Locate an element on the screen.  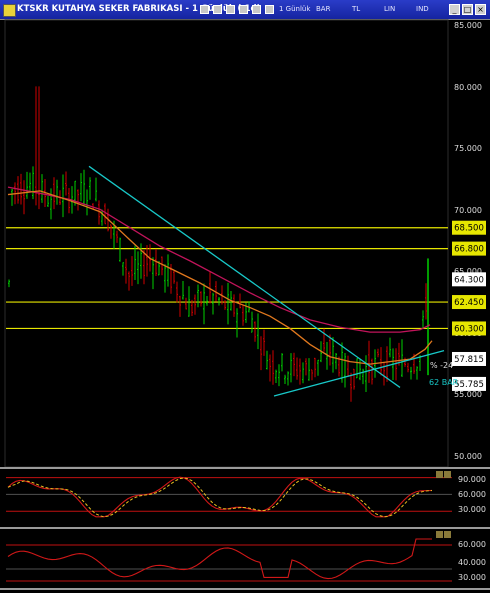
price-tick: 75.000 is located at coordinates (468, 148).